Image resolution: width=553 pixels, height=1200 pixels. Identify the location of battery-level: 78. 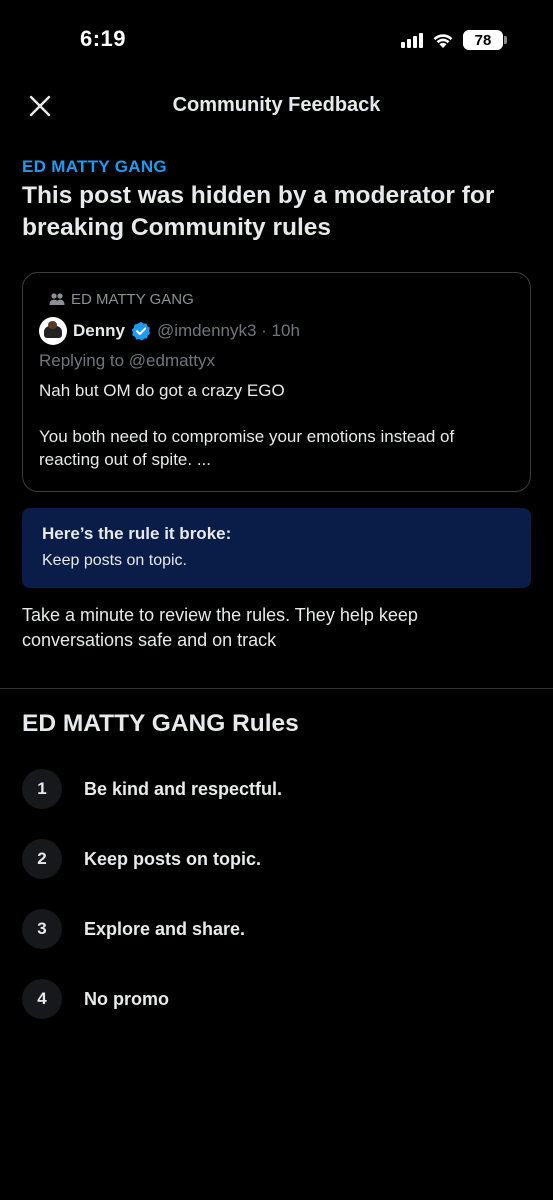
(483, 40).